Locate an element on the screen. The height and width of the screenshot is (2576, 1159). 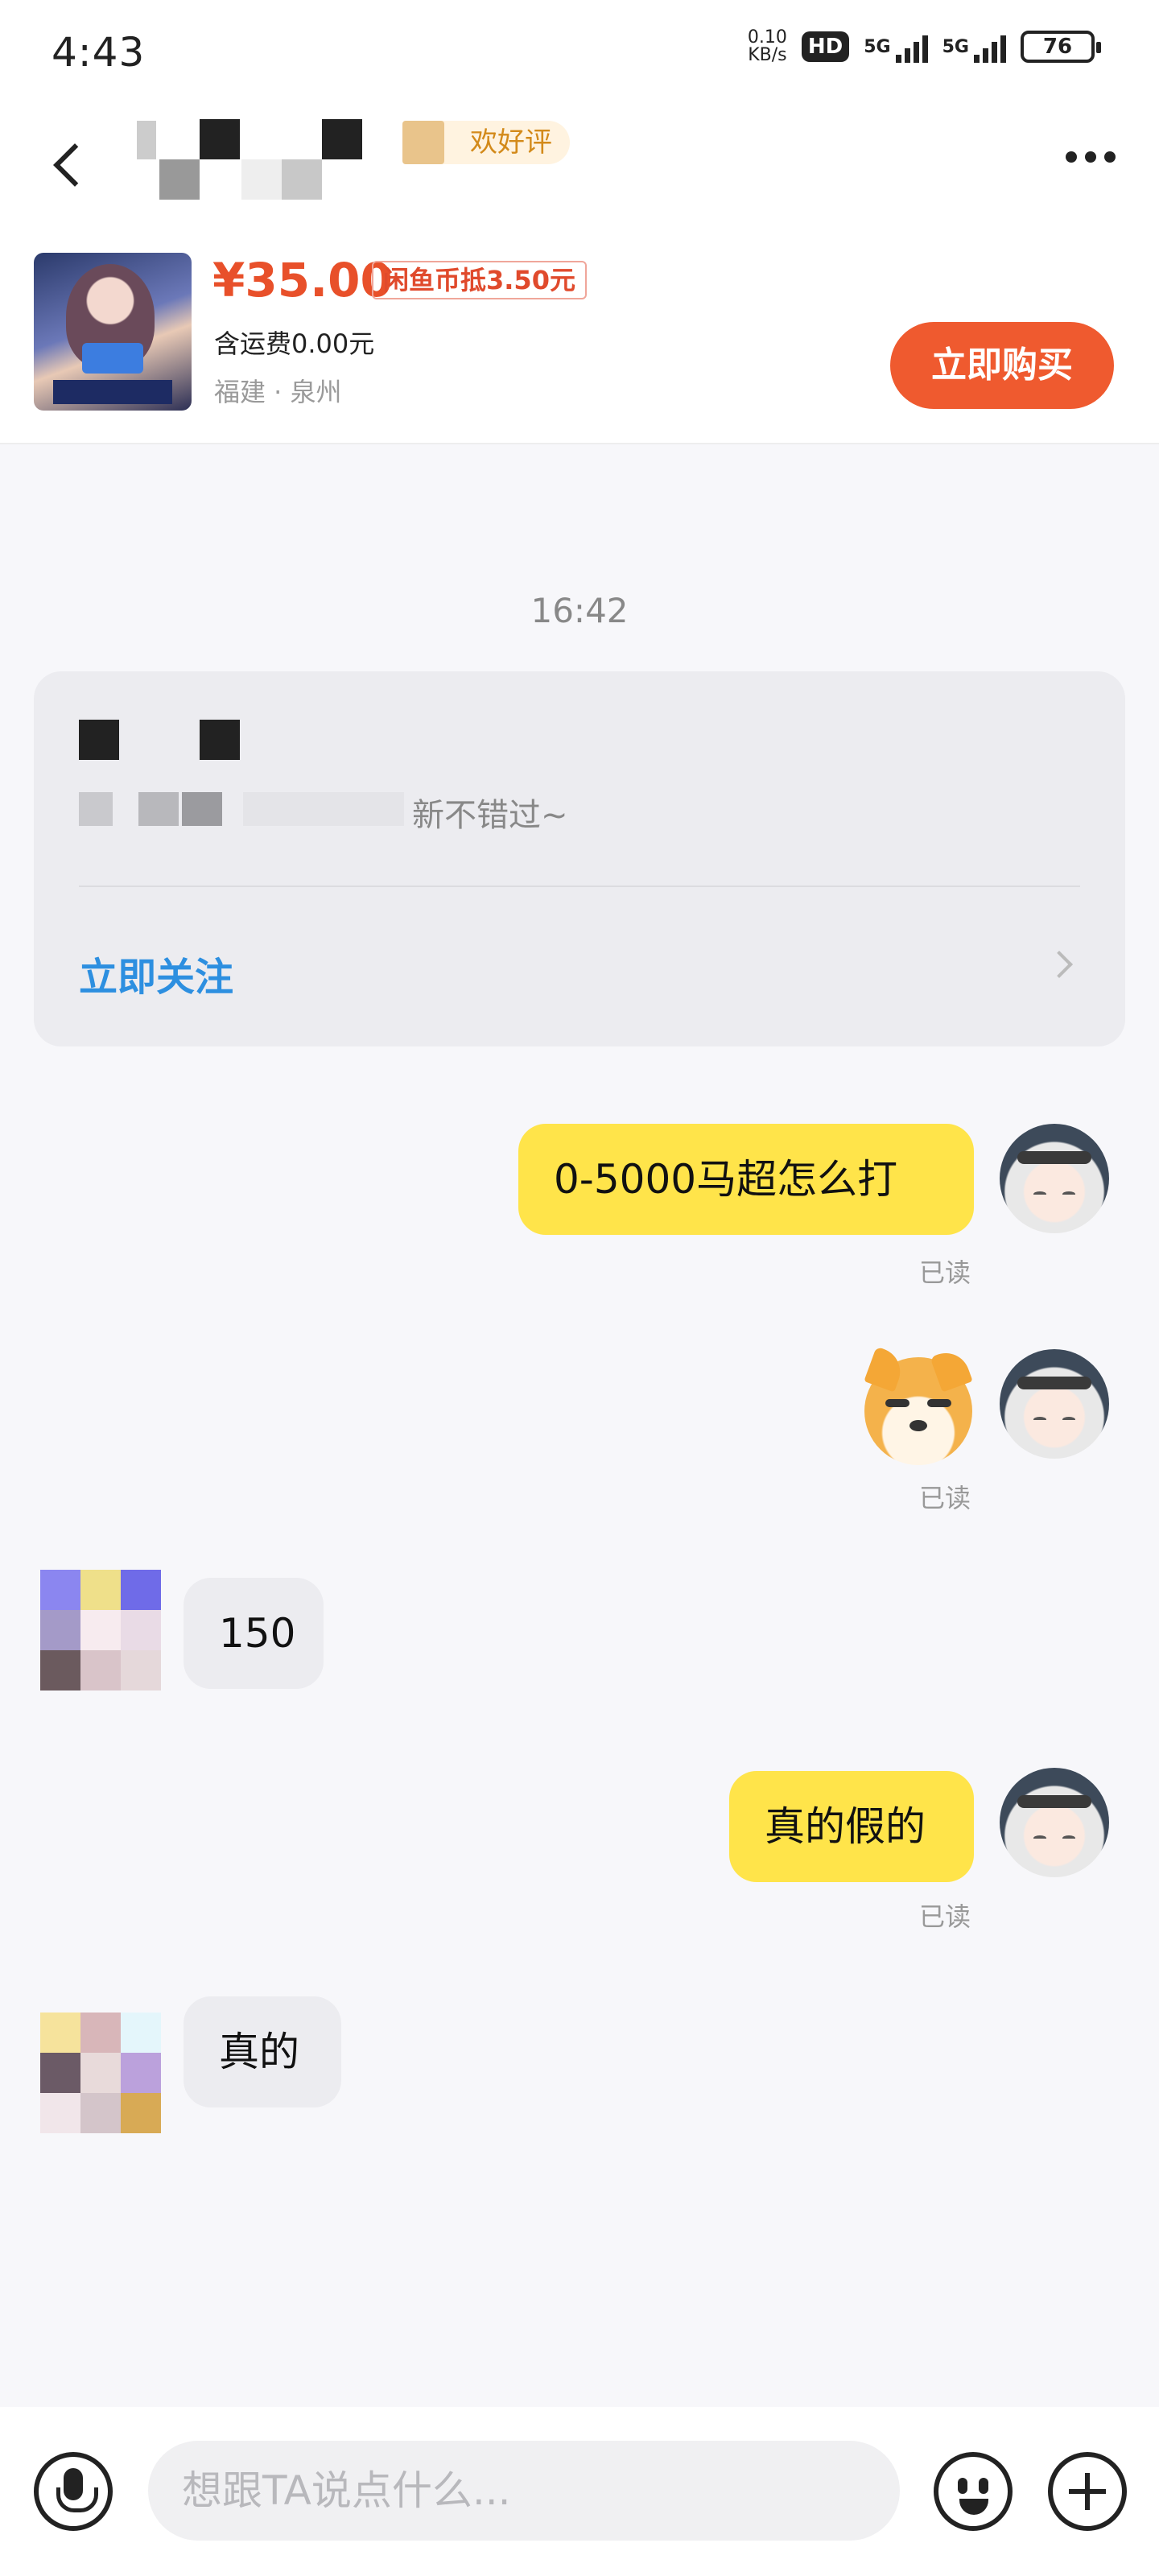
doge-sticker is located at coordinates (919, 1405).